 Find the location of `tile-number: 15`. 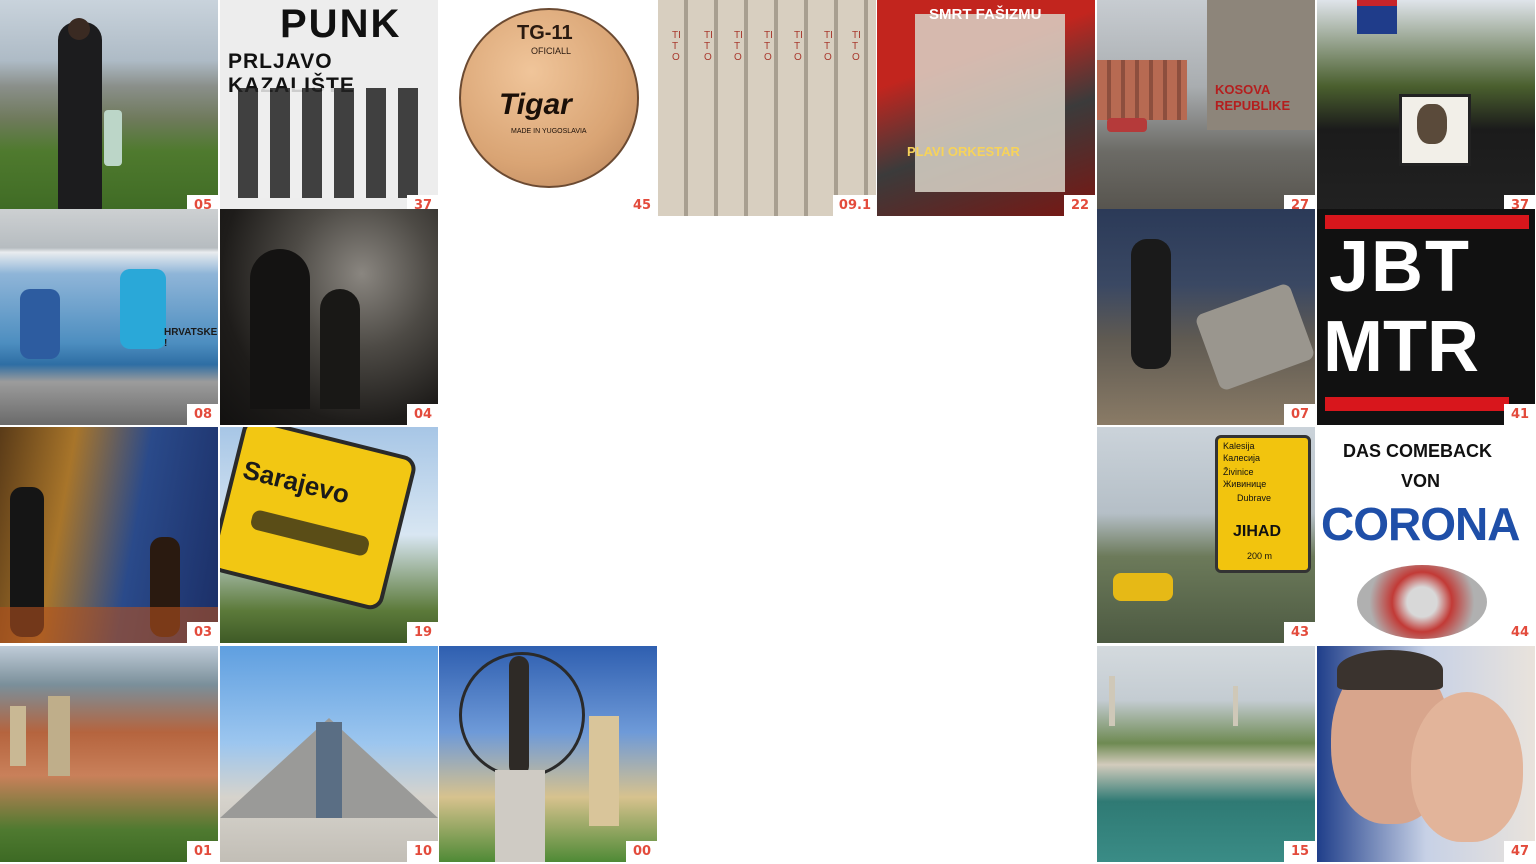

tile-number: 15 is located at coordinates (1299, 851).